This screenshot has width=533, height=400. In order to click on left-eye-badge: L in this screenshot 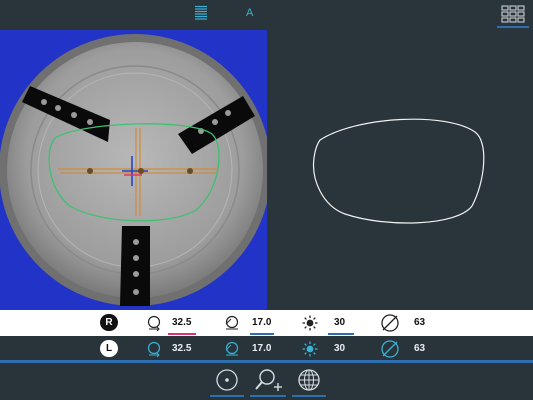, I will do `click(109, 348)`.